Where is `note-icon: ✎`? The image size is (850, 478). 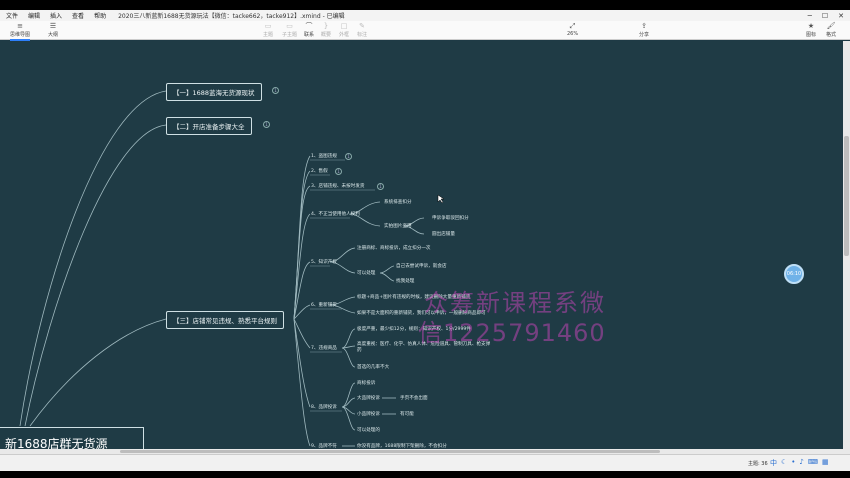 note-icon: ✎ is located at coordinates (362, 26).